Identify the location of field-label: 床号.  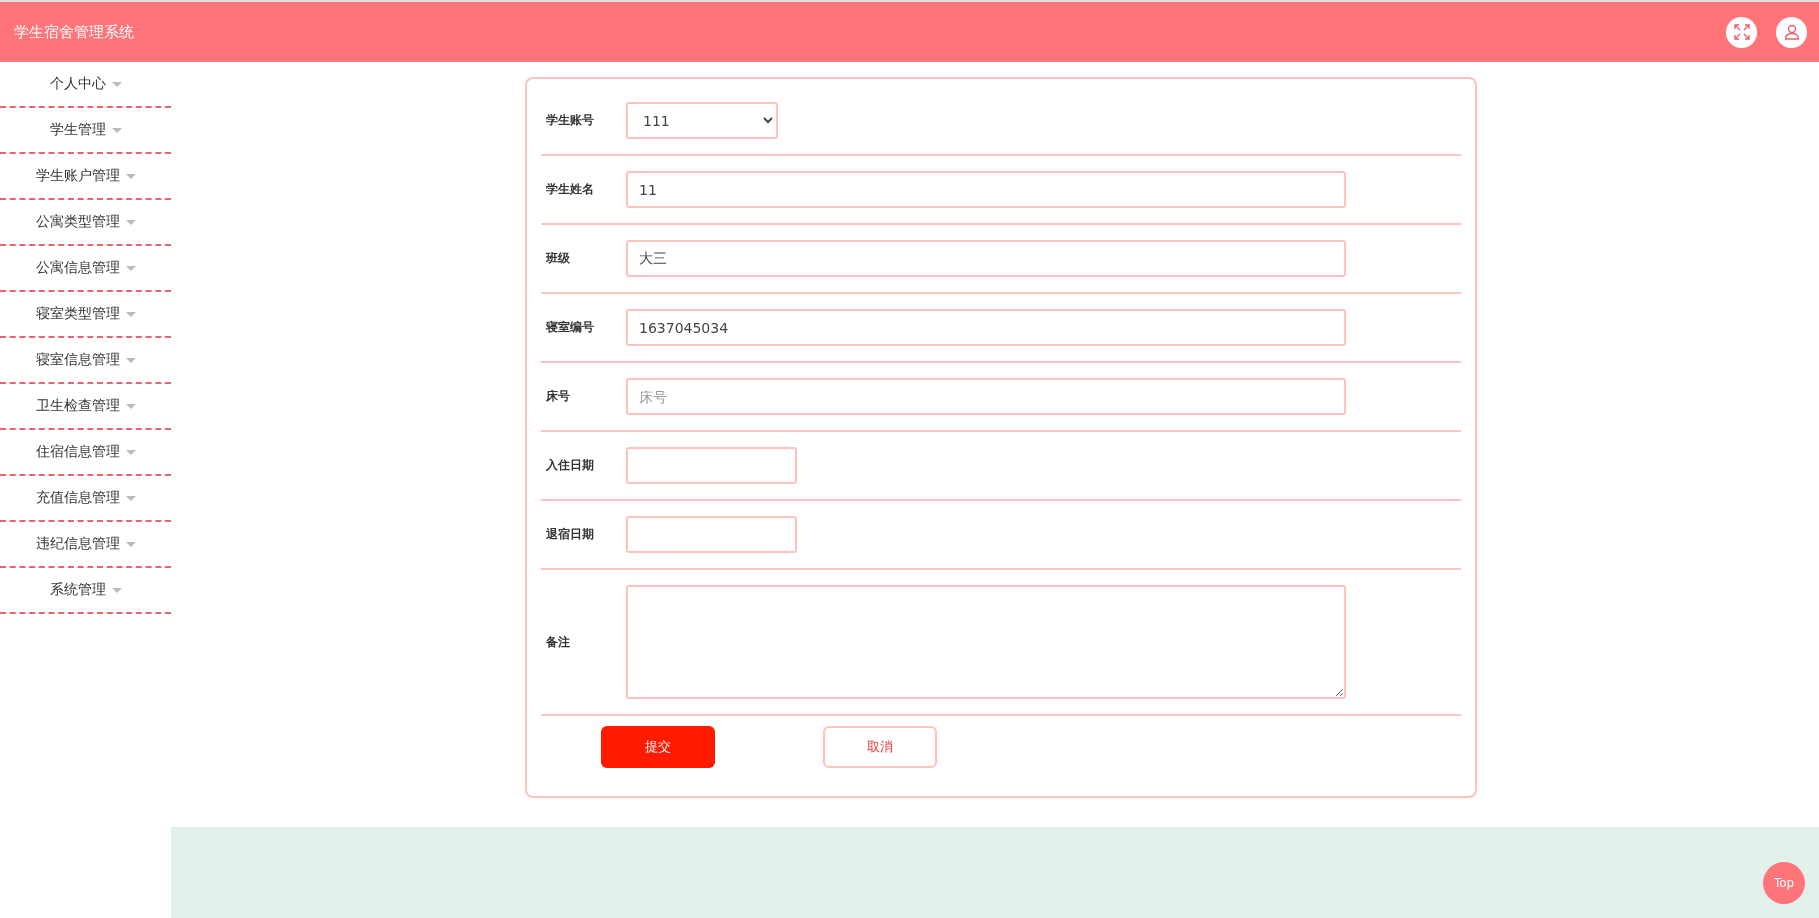
(558, 396).